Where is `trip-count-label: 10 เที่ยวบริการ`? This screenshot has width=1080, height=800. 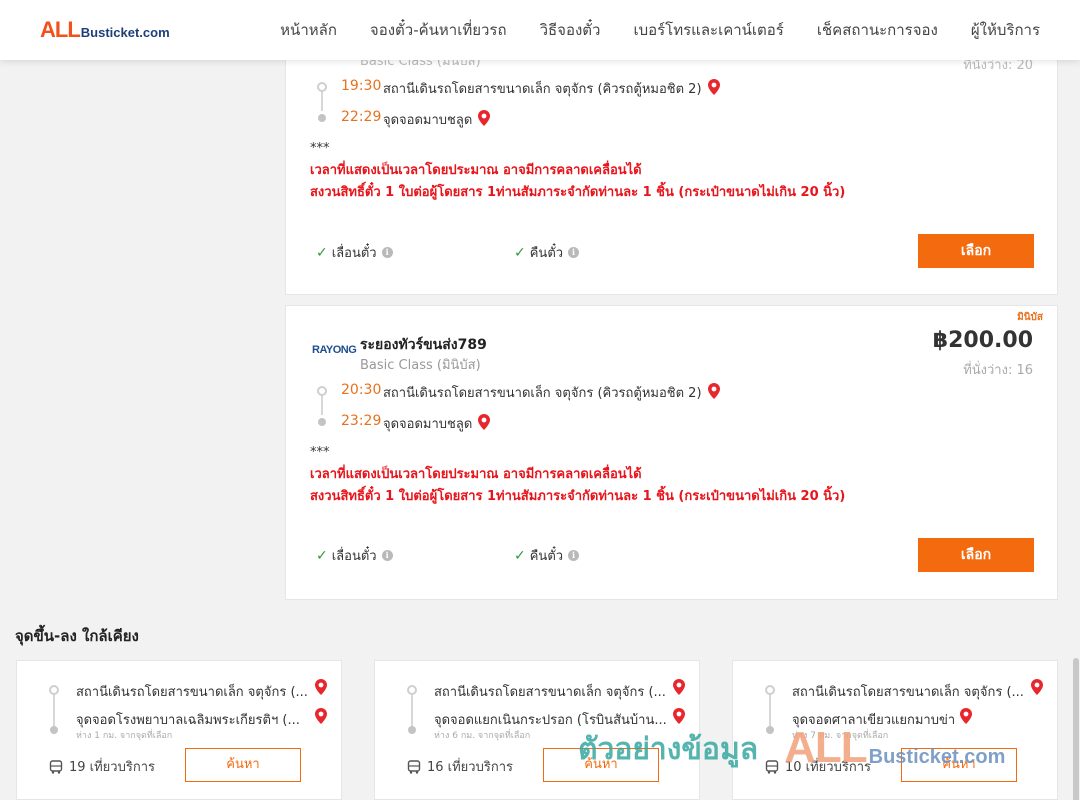 trip-count-label: 10 เที่ยวบริการ is located at coordinates (828, 767).